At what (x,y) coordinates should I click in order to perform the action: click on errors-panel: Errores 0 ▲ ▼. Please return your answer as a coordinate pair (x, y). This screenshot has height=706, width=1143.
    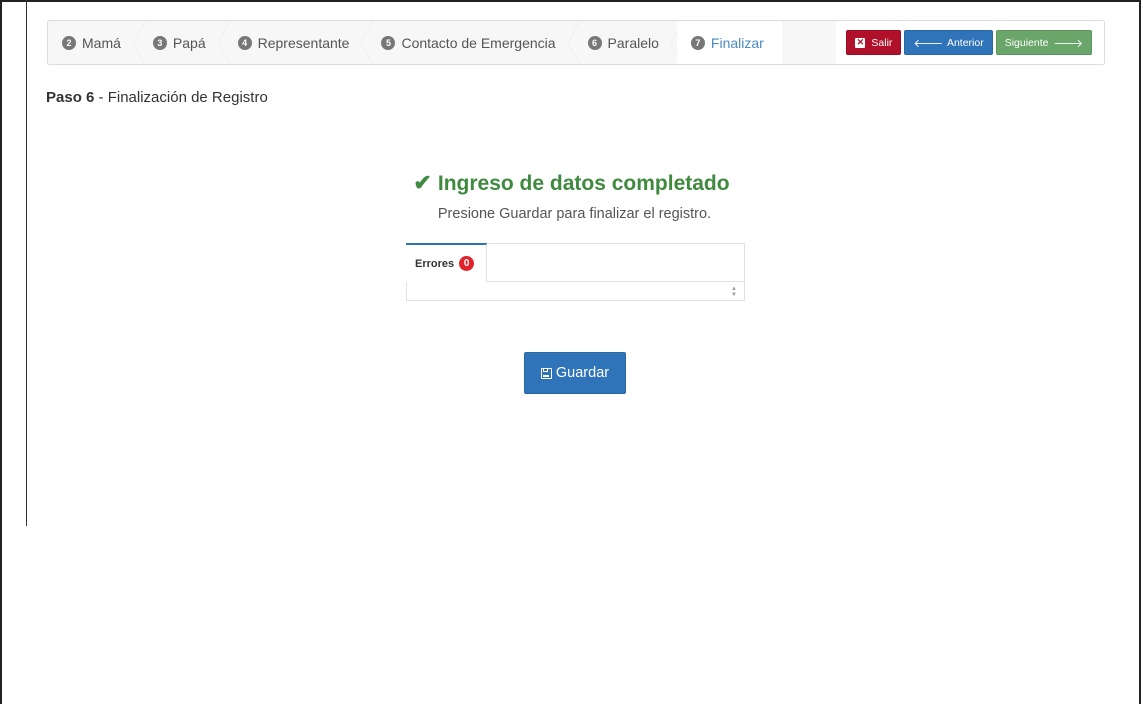
    Looking at the image, I should click on (575, 272).